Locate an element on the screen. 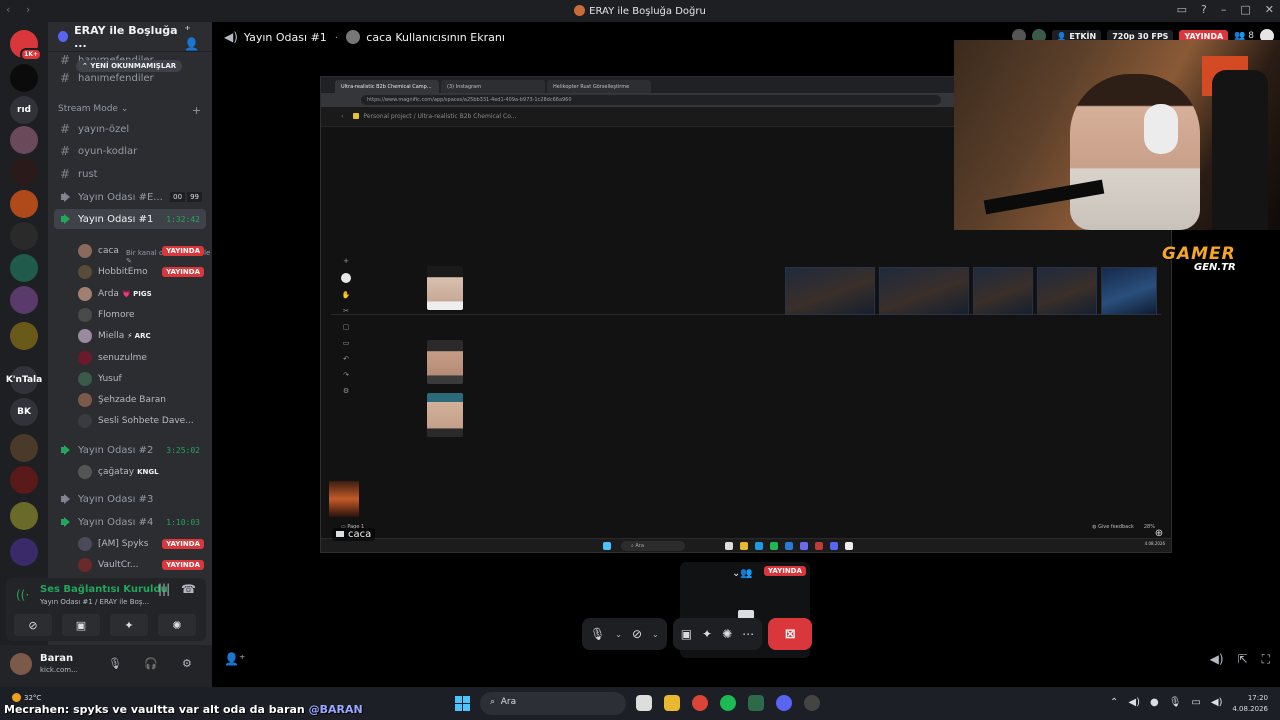  select-tool-icon is located at coordinates (346, 278).